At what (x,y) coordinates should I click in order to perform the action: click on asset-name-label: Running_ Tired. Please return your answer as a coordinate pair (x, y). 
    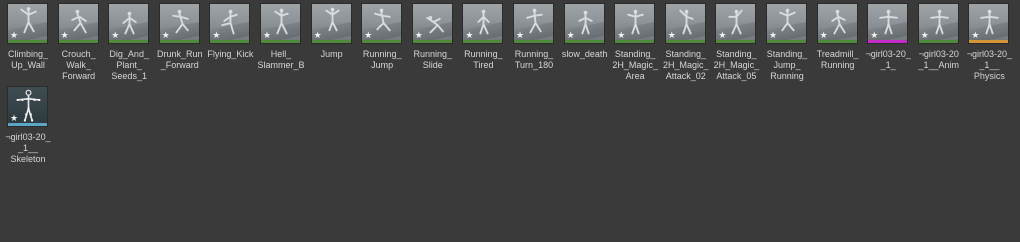
    Looking at the image, I should click on (483, 59).